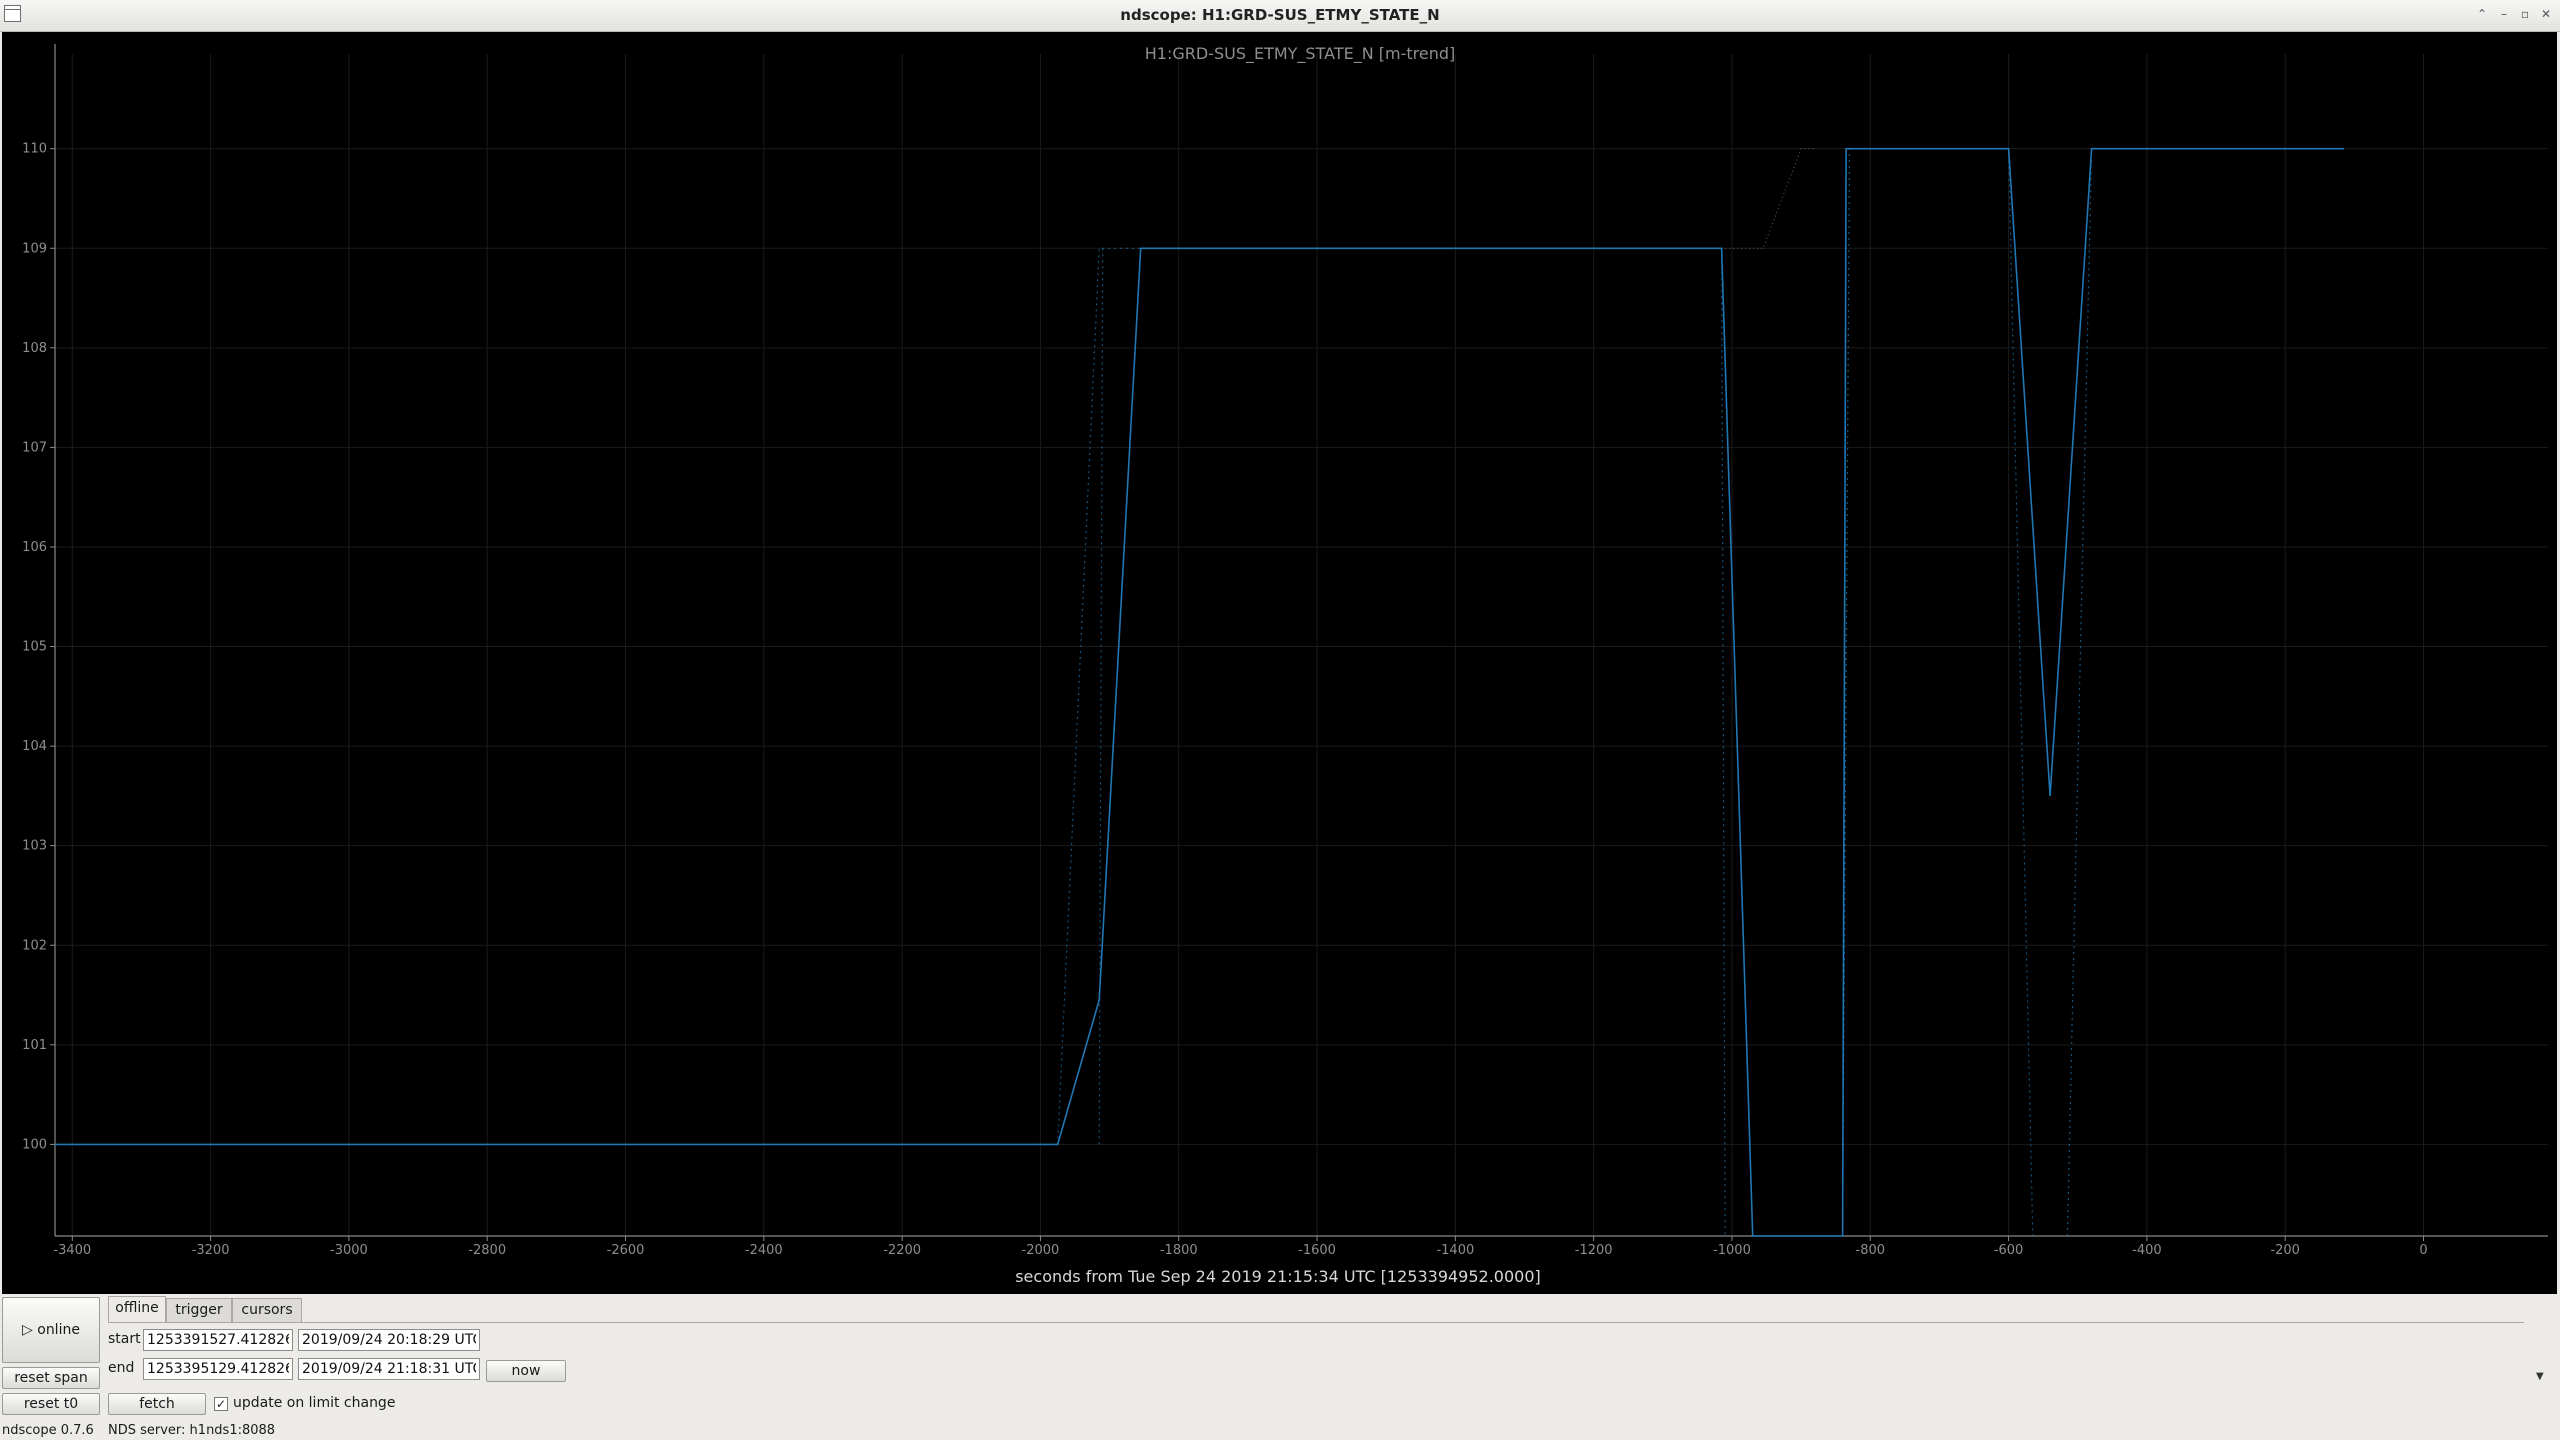 Image resolution: width=2560 pixels, height=1440 pixels. What do you see at coordinates (349, 1250) in the screenshot?
I see `x-tick-label: -3000` at bounding box center [349, 1250].